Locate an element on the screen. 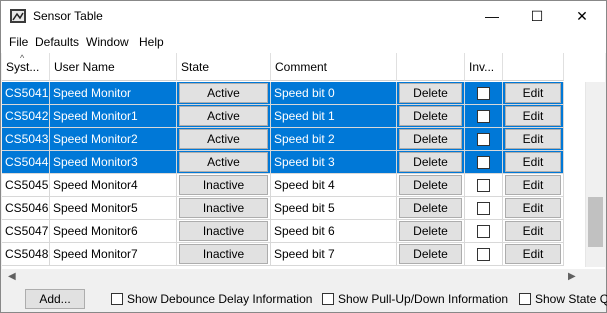 This screenshot has height=313, width=607. column-header-edit is located at coordinates (533, 67).